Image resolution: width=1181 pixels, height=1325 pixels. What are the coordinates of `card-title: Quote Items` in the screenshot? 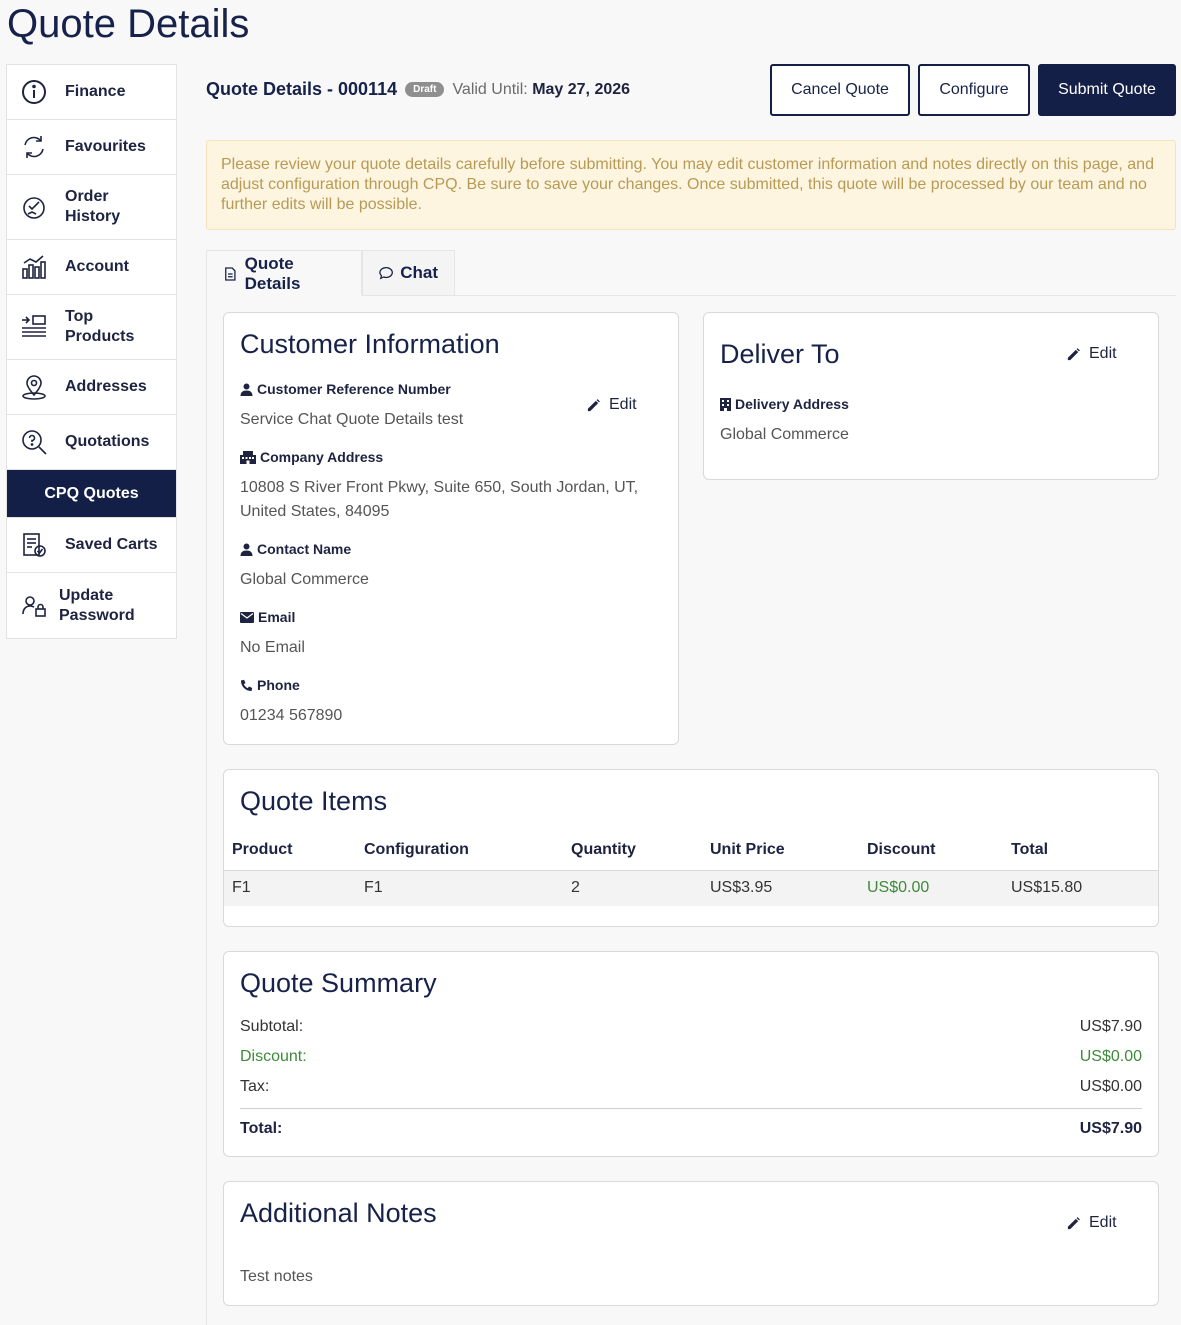 It's located at (314, 801).